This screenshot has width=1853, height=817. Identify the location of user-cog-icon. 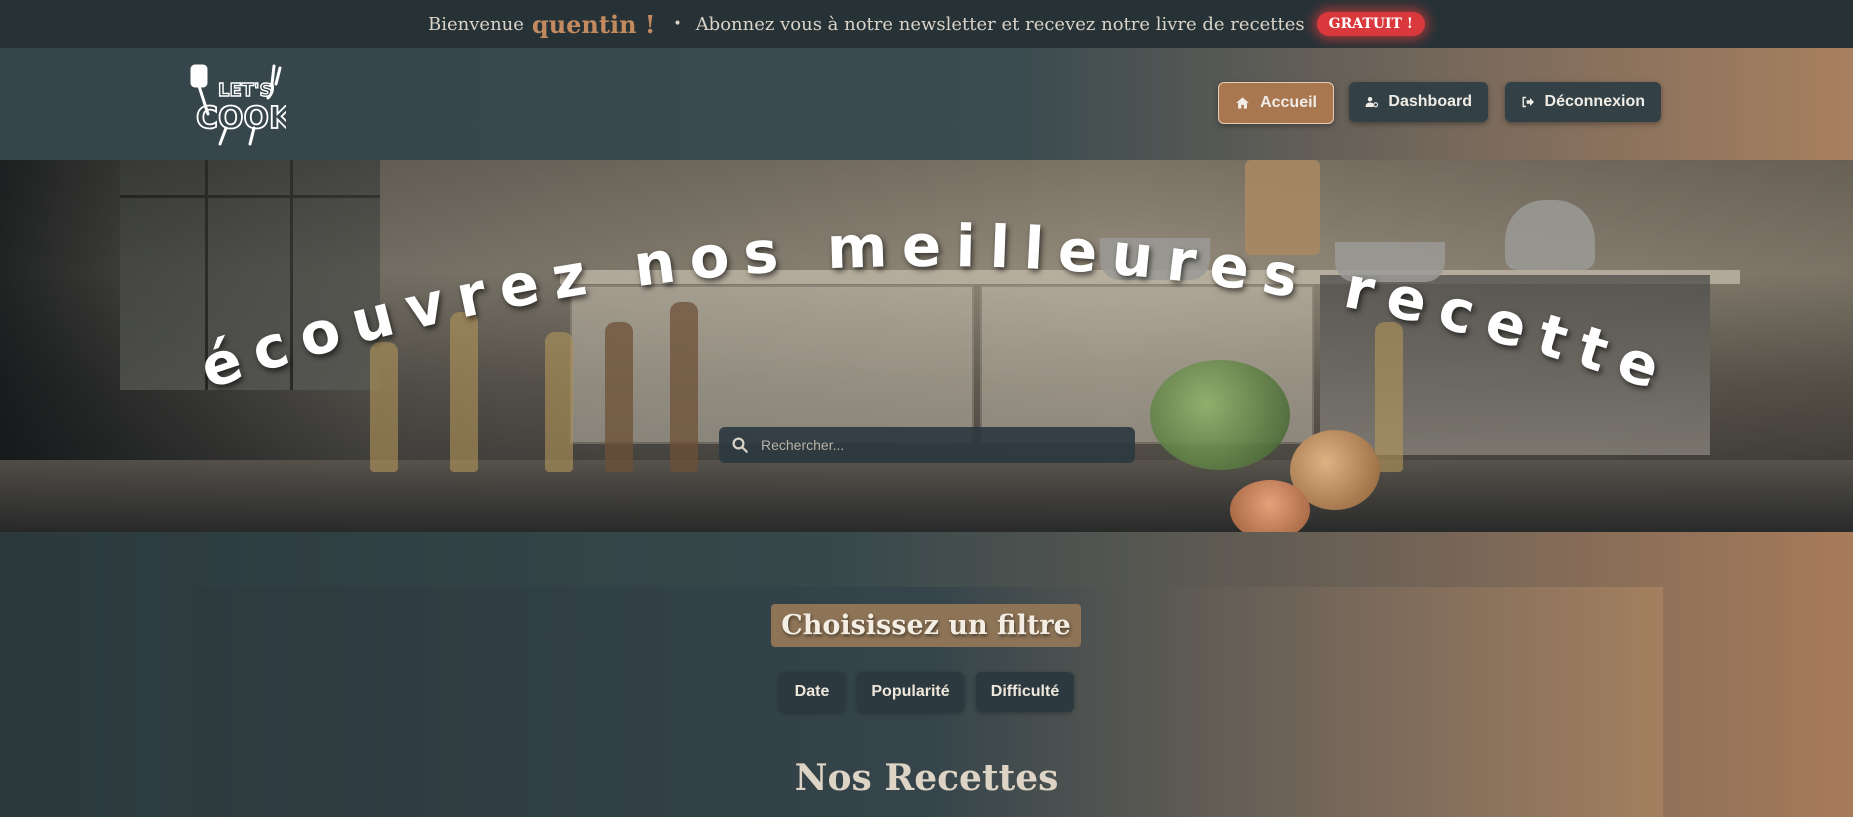
(1372, 102).